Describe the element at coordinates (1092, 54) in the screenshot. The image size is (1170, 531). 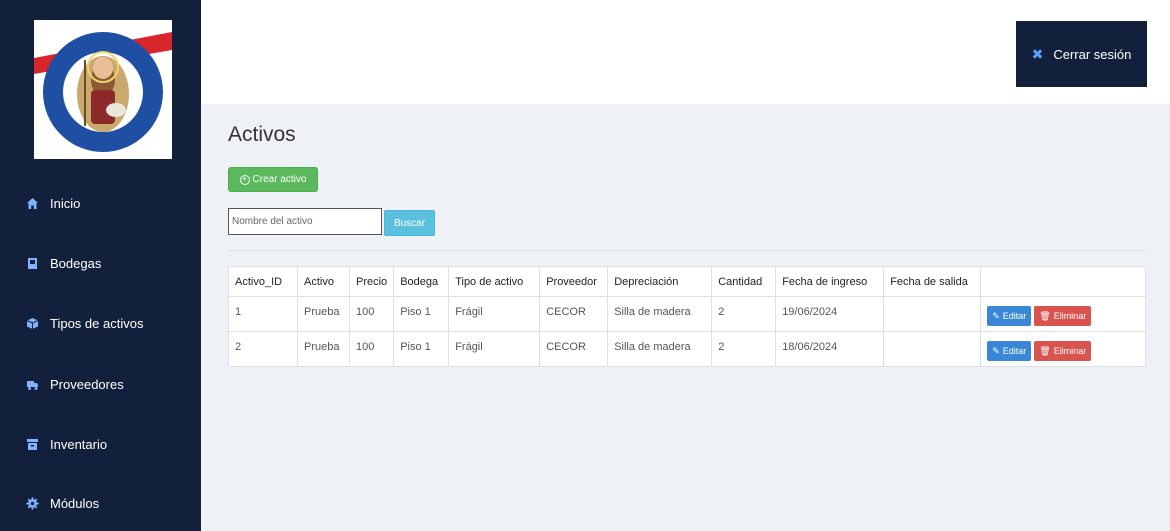
I see `logout-label: Cerrar sesión` at that location.